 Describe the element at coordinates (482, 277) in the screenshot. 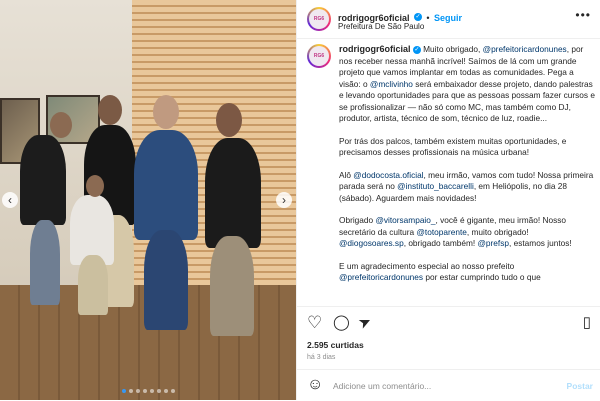

I see `caption-text: por estar cumprindo tudo o que` at that location.